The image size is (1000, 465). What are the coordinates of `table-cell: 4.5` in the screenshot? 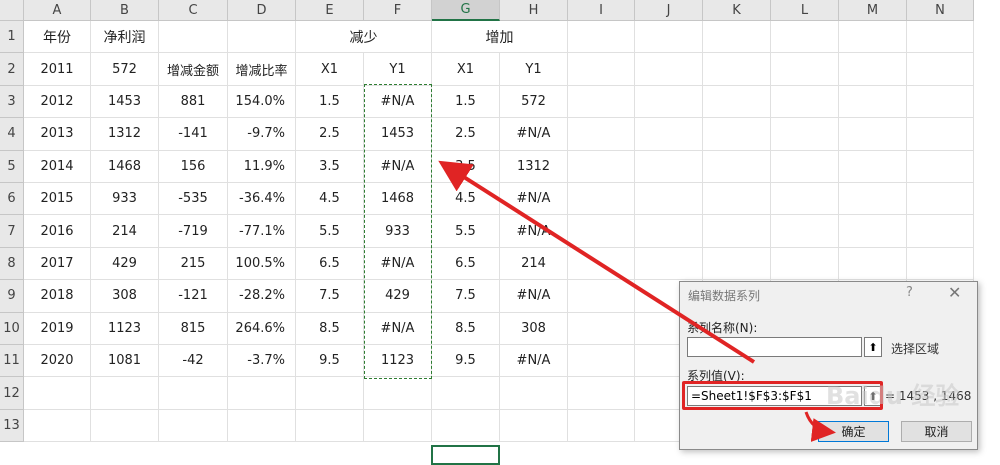 It's located at (330, 199).